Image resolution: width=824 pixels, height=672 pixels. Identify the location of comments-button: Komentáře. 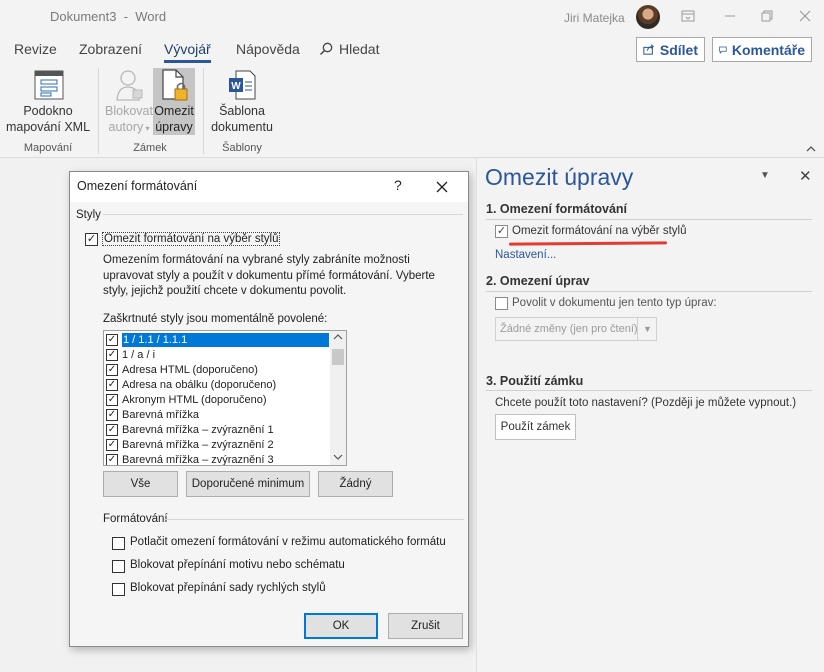
(762, 49).